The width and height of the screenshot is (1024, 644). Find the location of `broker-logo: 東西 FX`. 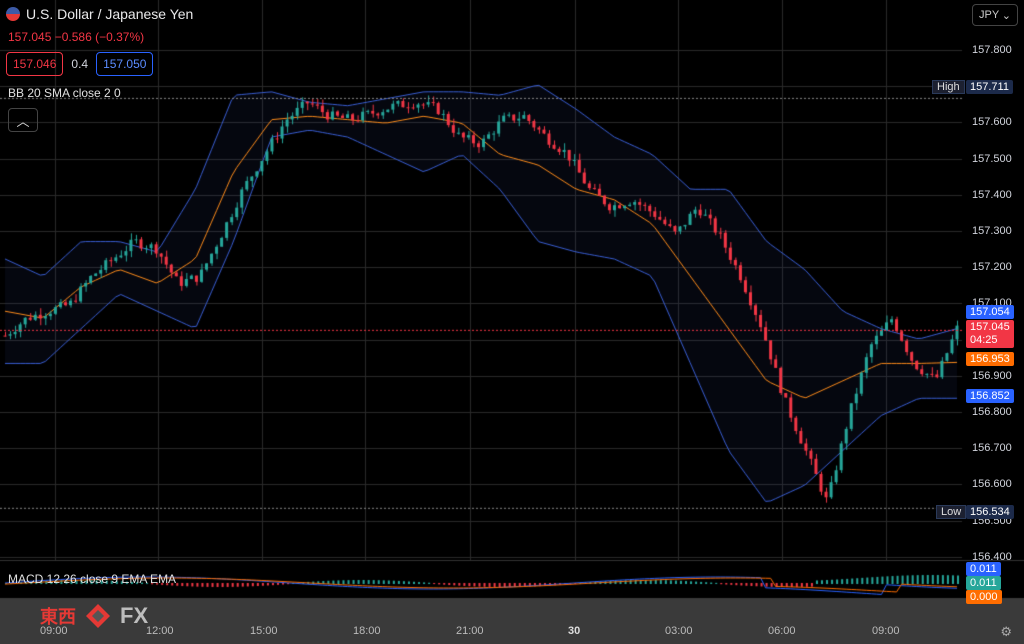

broker-logo: 東西 FX is located at coordinates (94, 616).